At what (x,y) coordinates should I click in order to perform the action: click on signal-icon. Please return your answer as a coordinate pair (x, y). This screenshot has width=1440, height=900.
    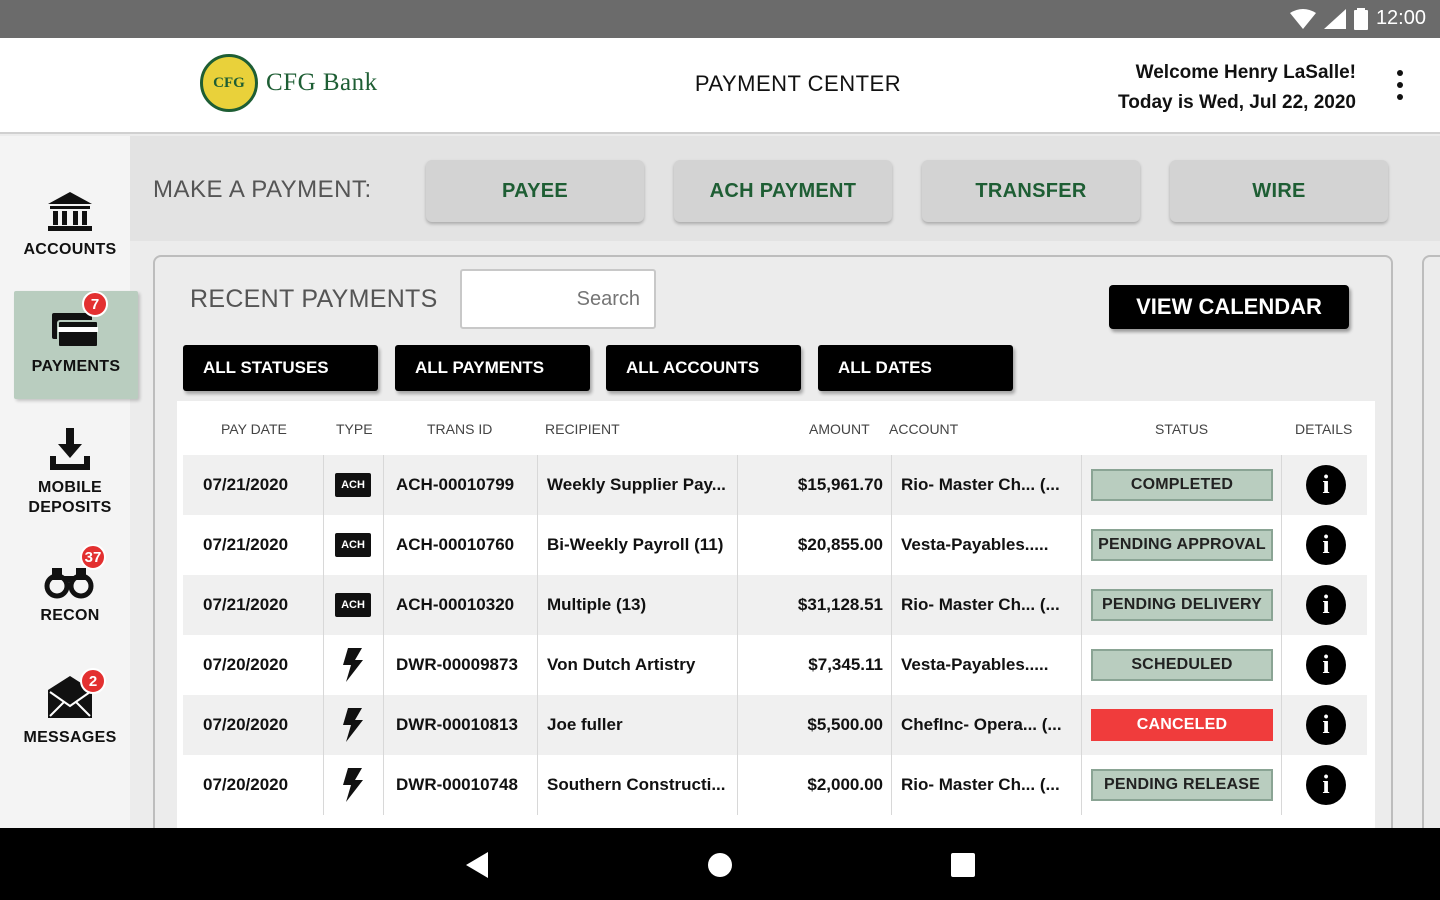
    Looking at the image, I should click on (1334, 18).